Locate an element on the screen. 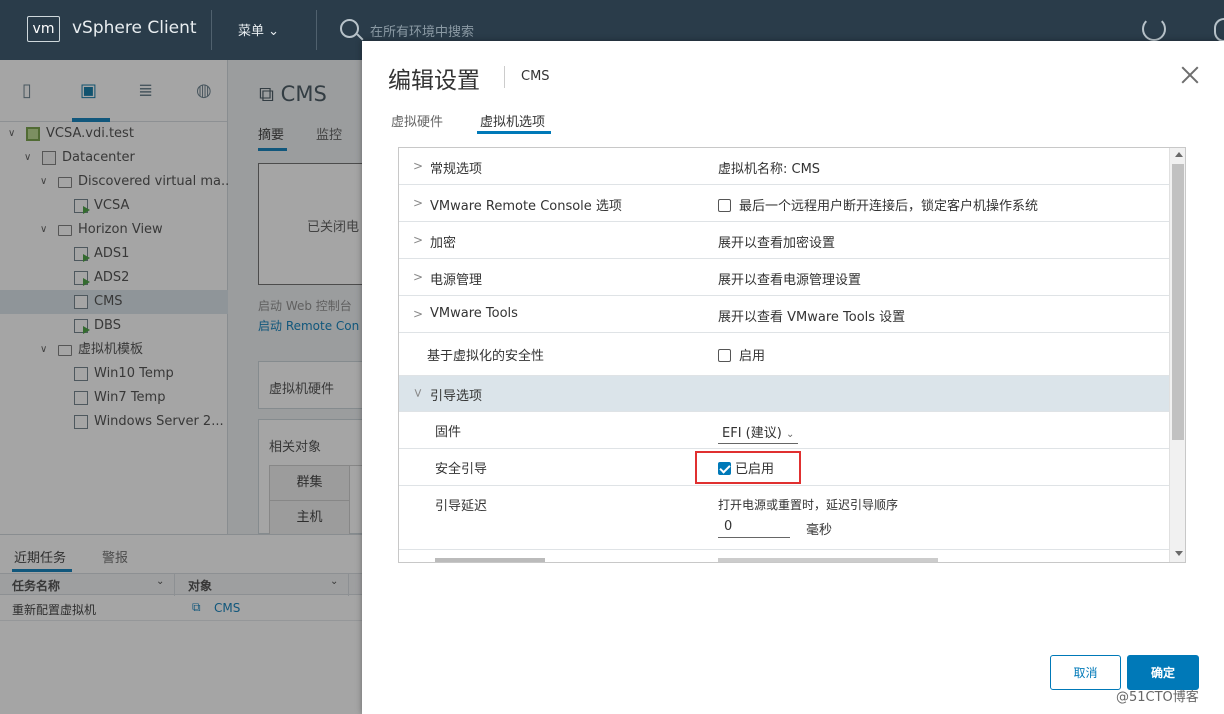 The height and width of the screenshot is (714, 1224). scrollbar is located at coordinates (1177, 355).